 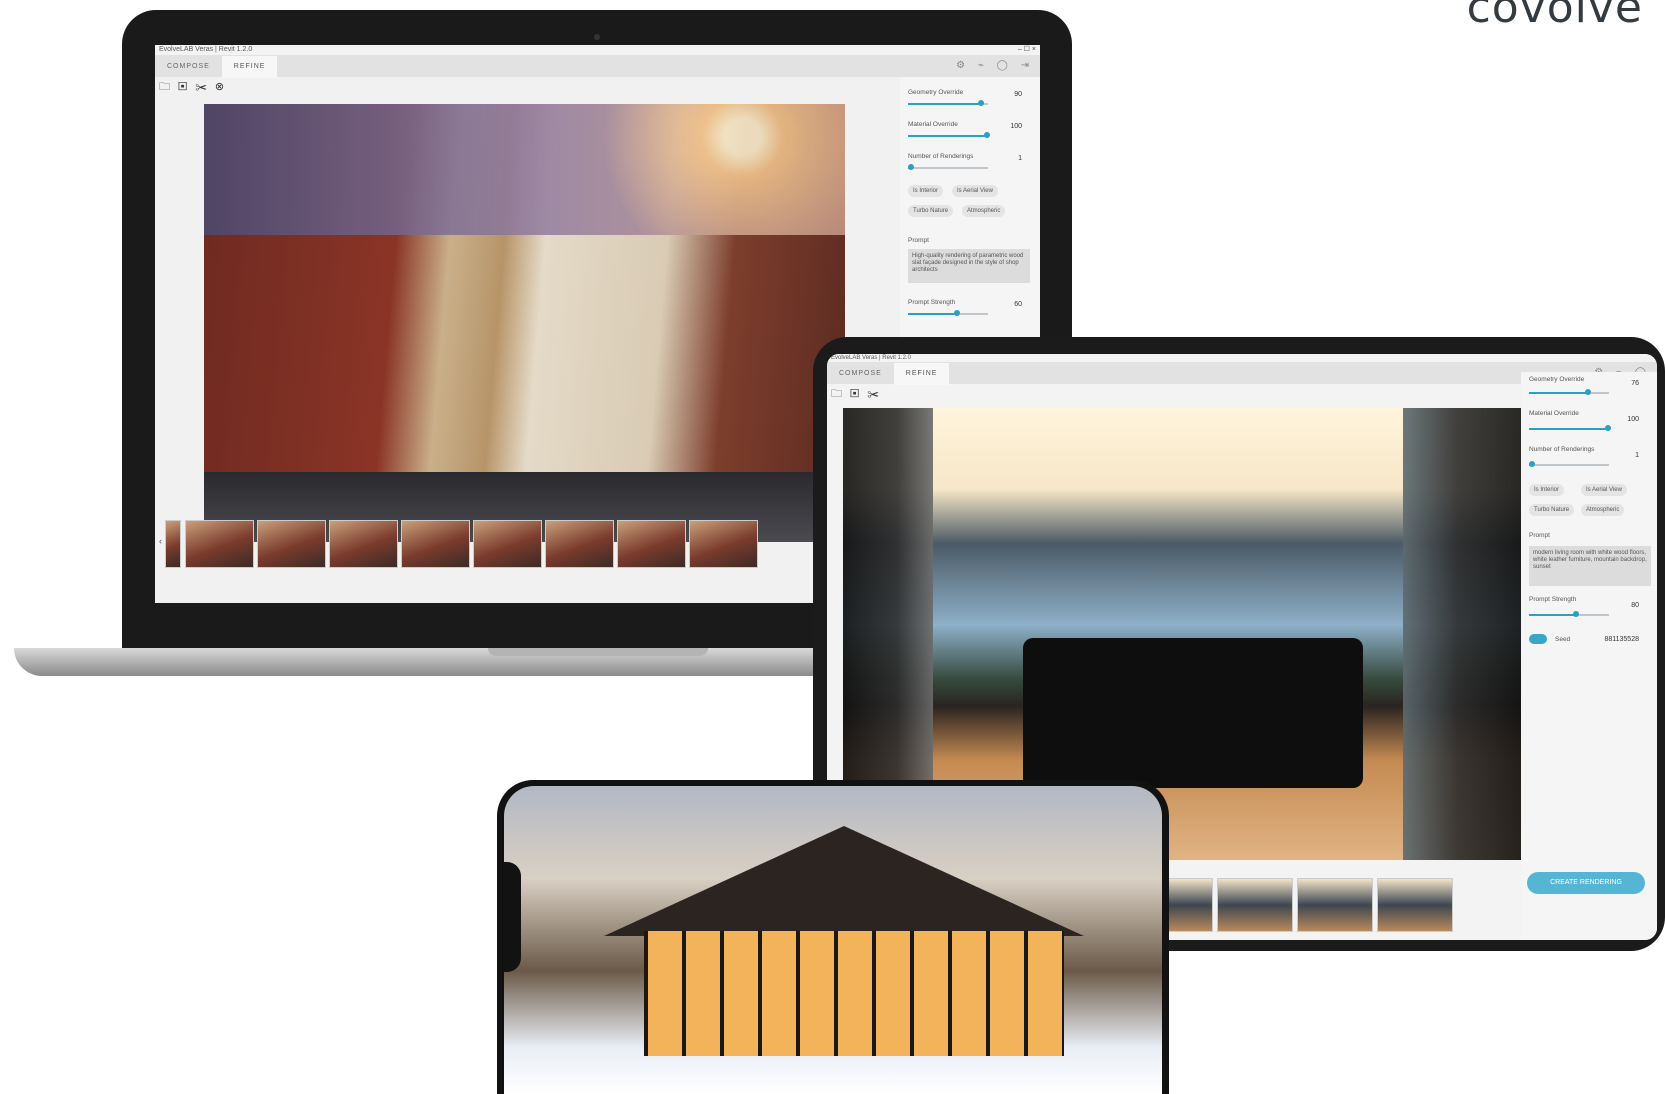 What do you see at coordinates (1193, 713) in the screenshot?
I see `sofa-shape` at bounding box center [1193, 713].